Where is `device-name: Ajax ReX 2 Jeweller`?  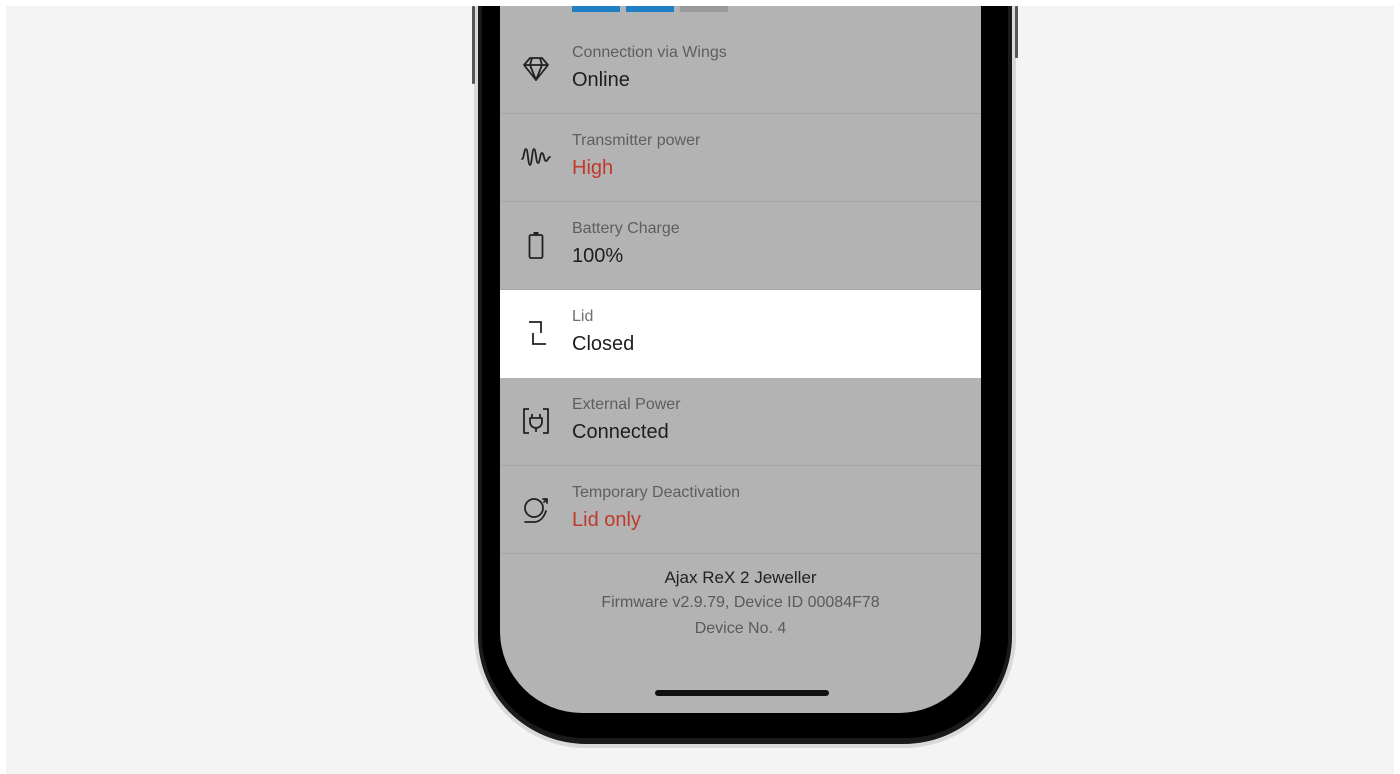
device-name: Ajax ReX 2 Jeweller is located at coordinates (740, 577).